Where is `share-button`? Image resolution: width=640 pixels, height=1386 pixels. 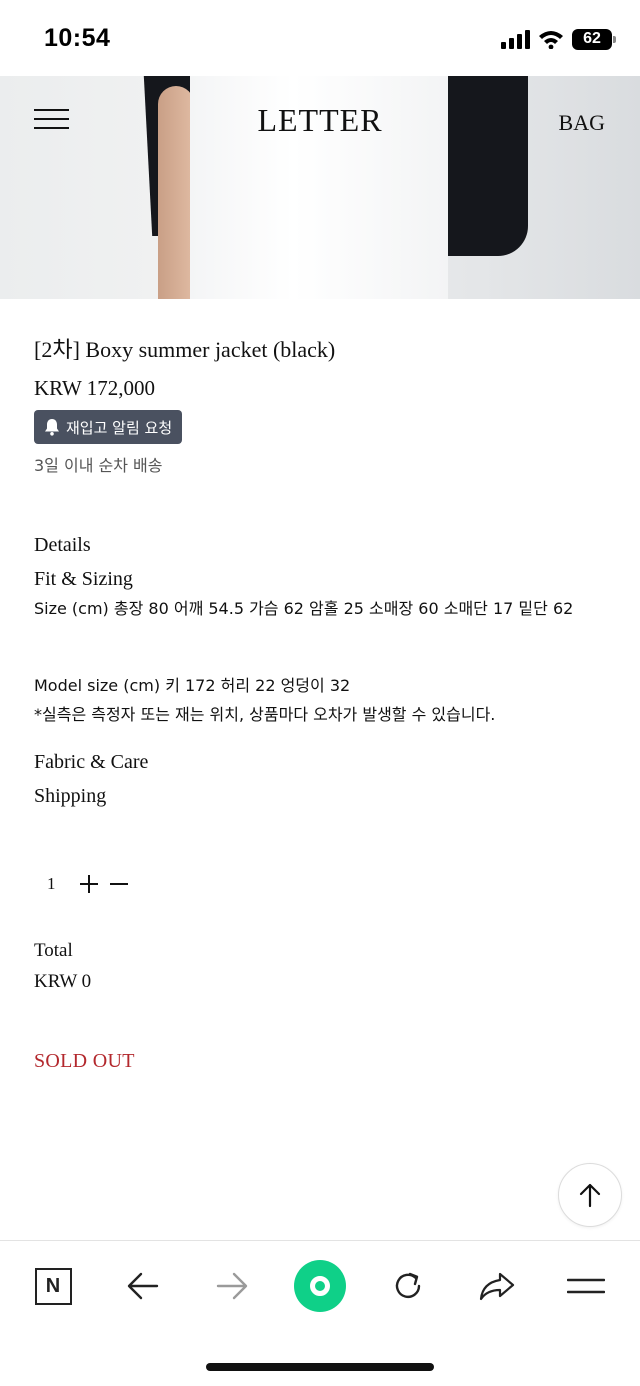
share-button is located at coordinates (497, 1286).